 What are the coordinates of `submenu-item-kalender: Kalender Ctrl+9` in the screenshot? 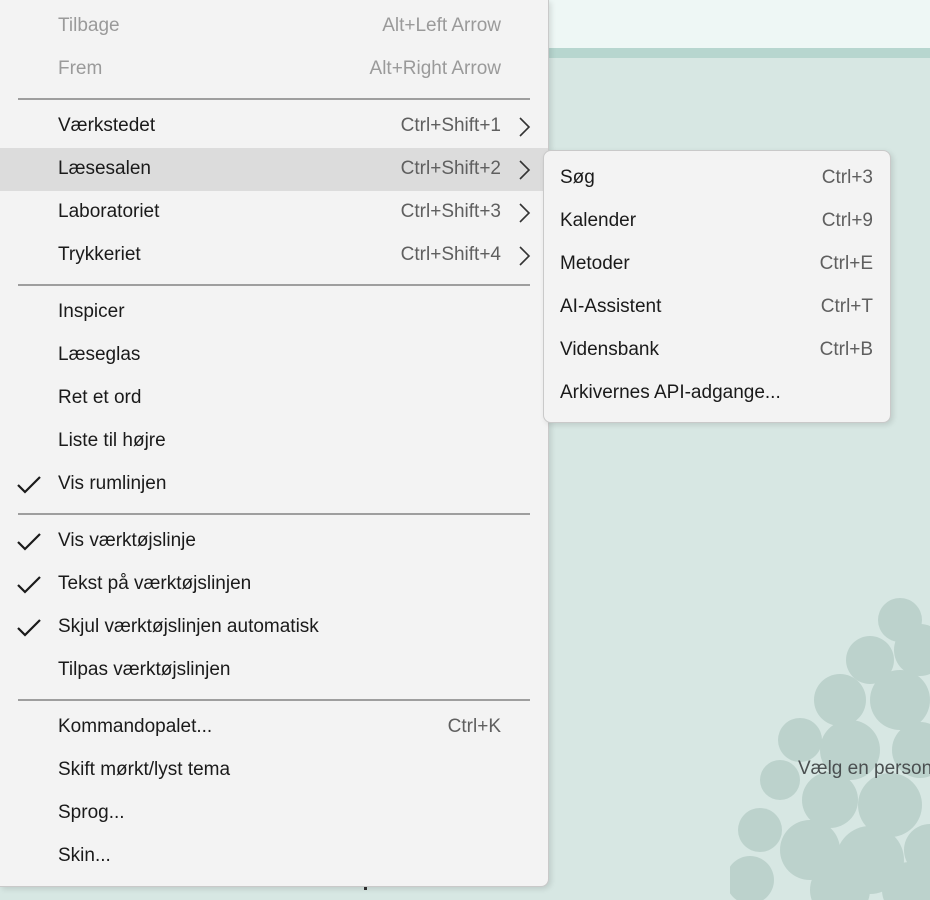 It's located at (717, 215).